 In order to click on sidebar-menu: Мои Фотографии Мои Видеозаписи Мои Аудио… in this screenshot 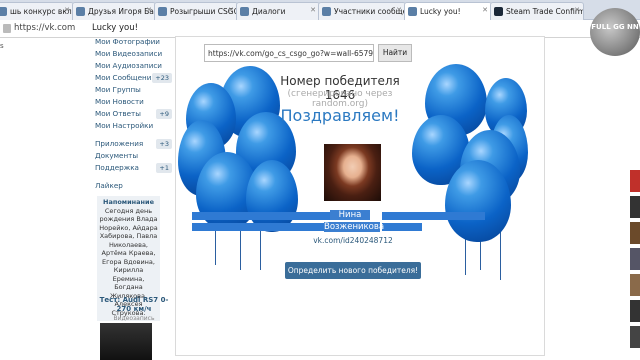, I will do `click(135, 114)`.